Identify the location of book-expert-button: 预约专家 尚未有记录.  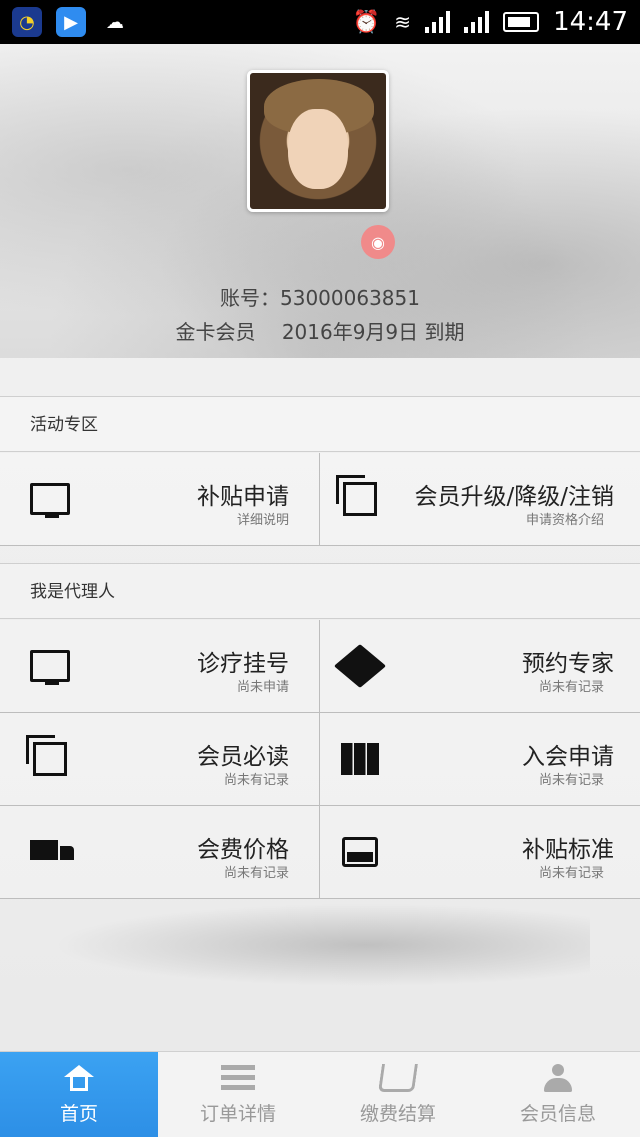
(480, 666).